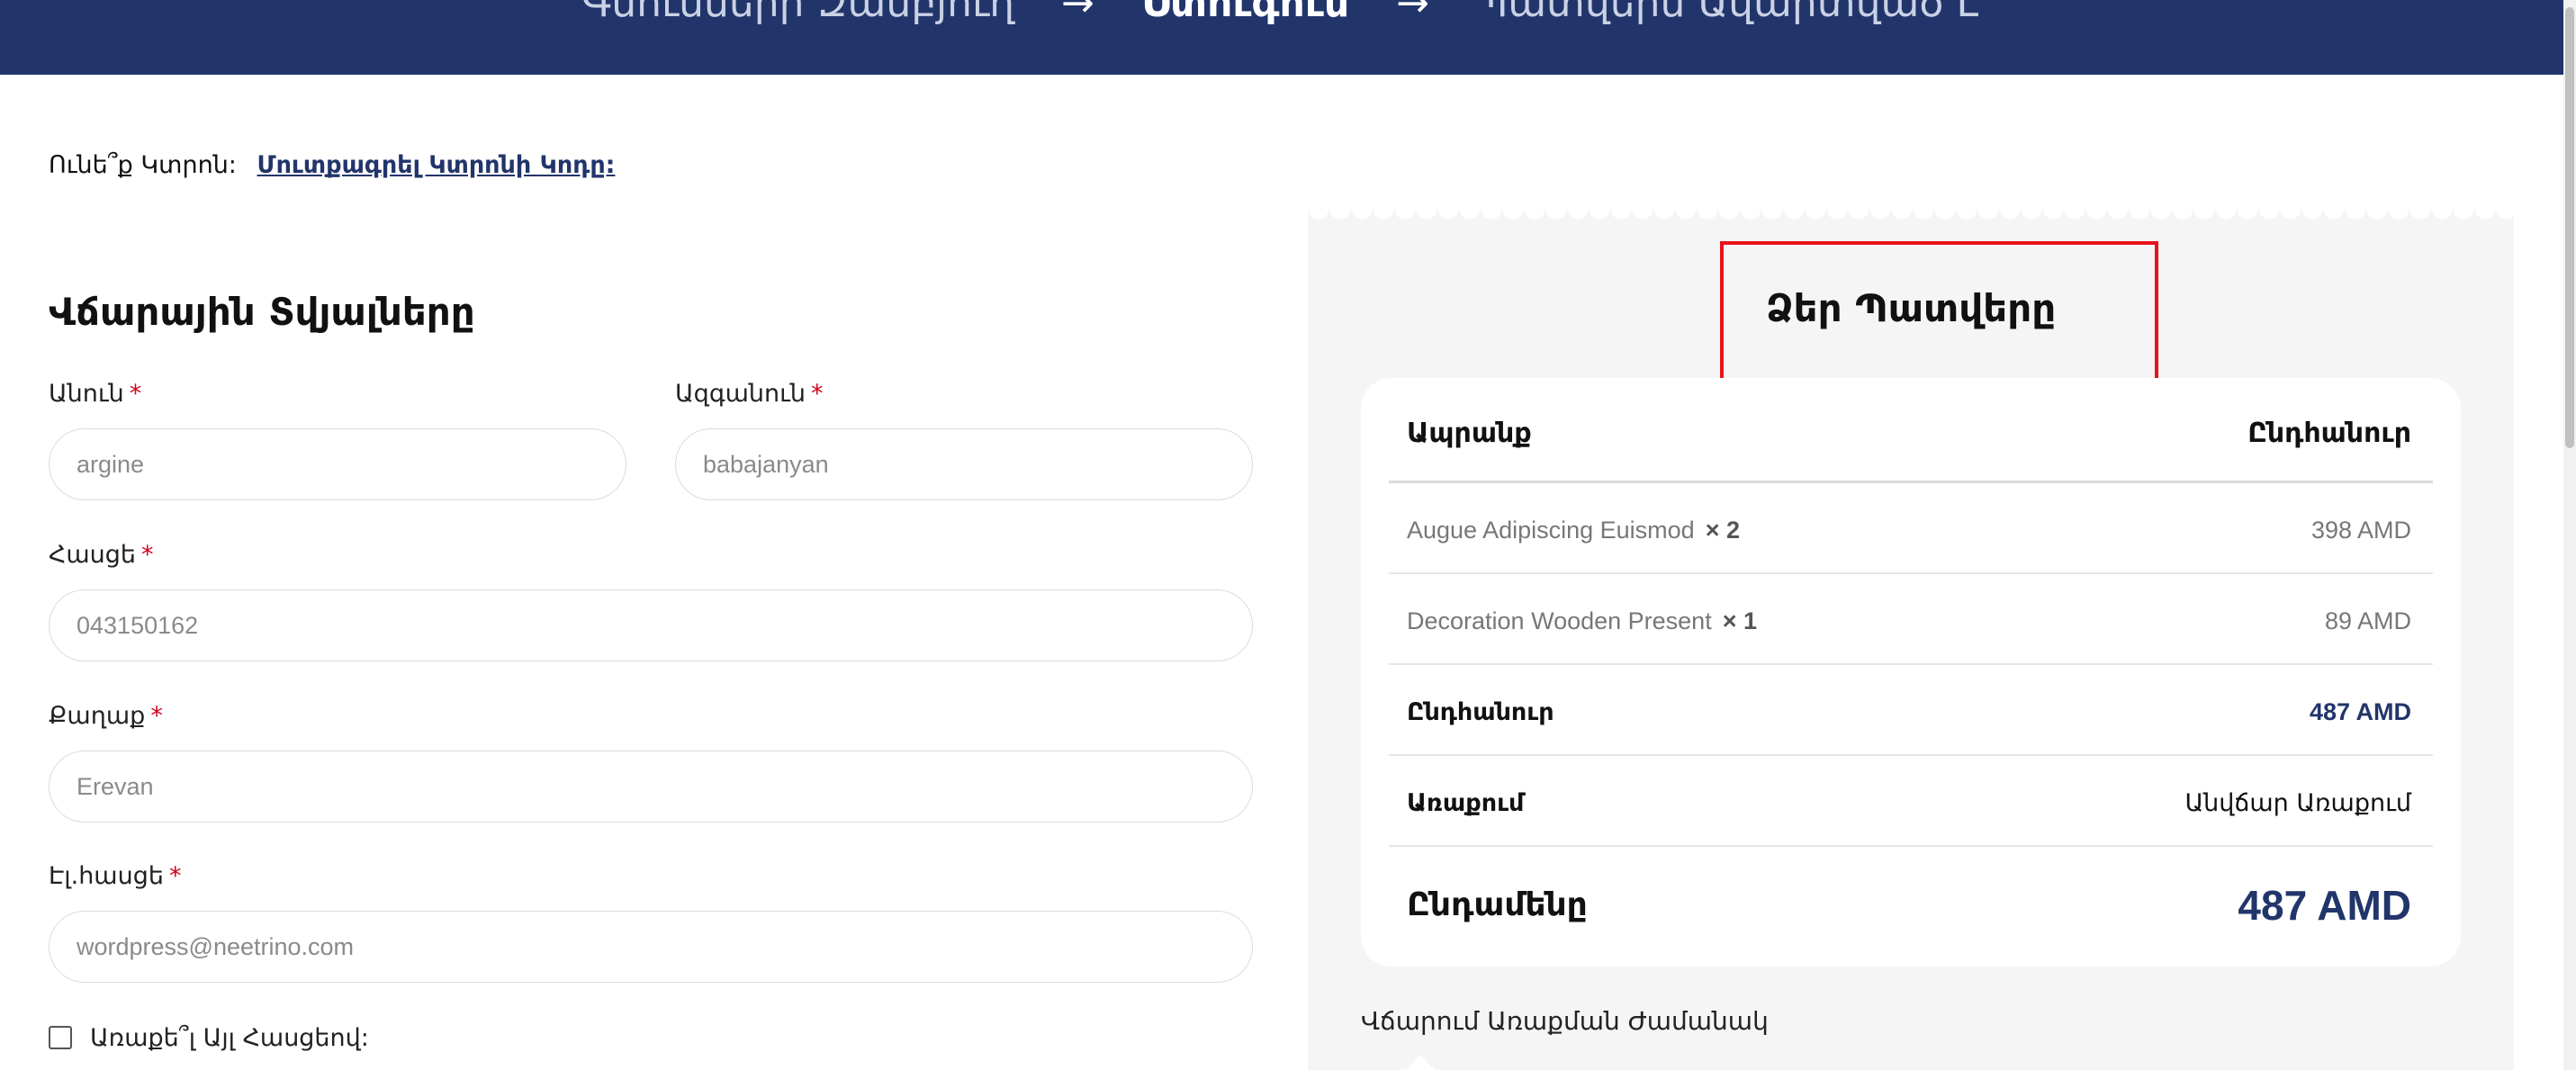  I want to click on panel-scalloped-edge, so click(1911, 219).